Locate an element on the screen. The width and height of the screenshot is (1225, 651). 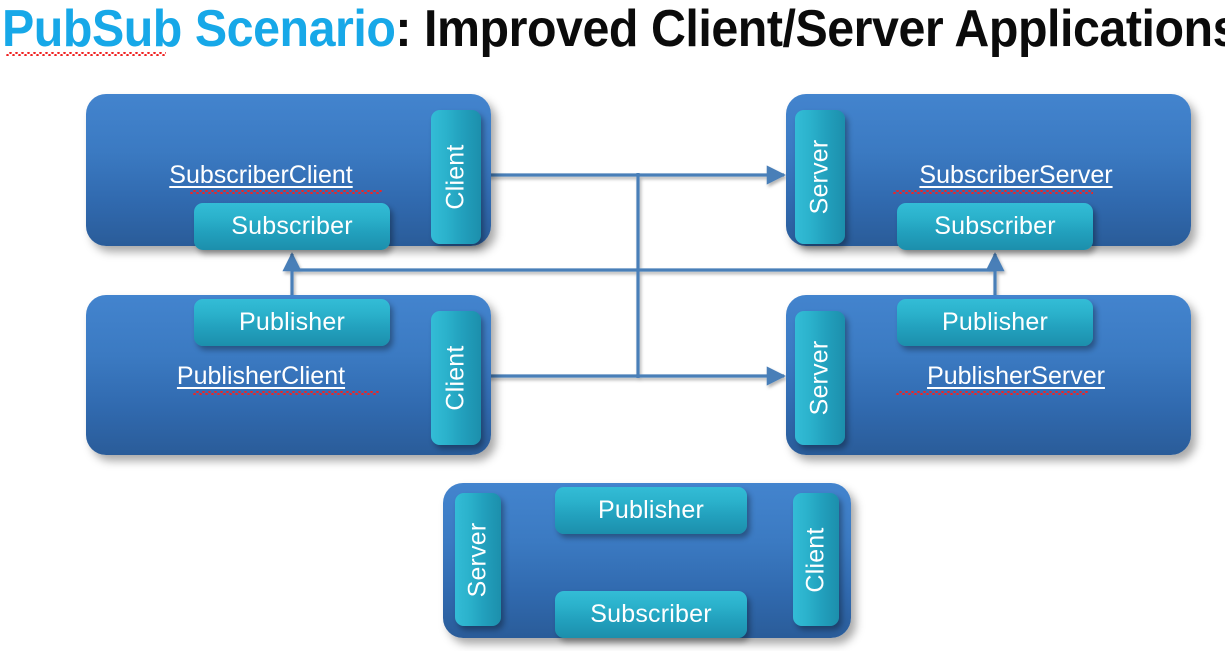
tab-client-subscriber-client-label: Client is located at coordinates (455, 177).